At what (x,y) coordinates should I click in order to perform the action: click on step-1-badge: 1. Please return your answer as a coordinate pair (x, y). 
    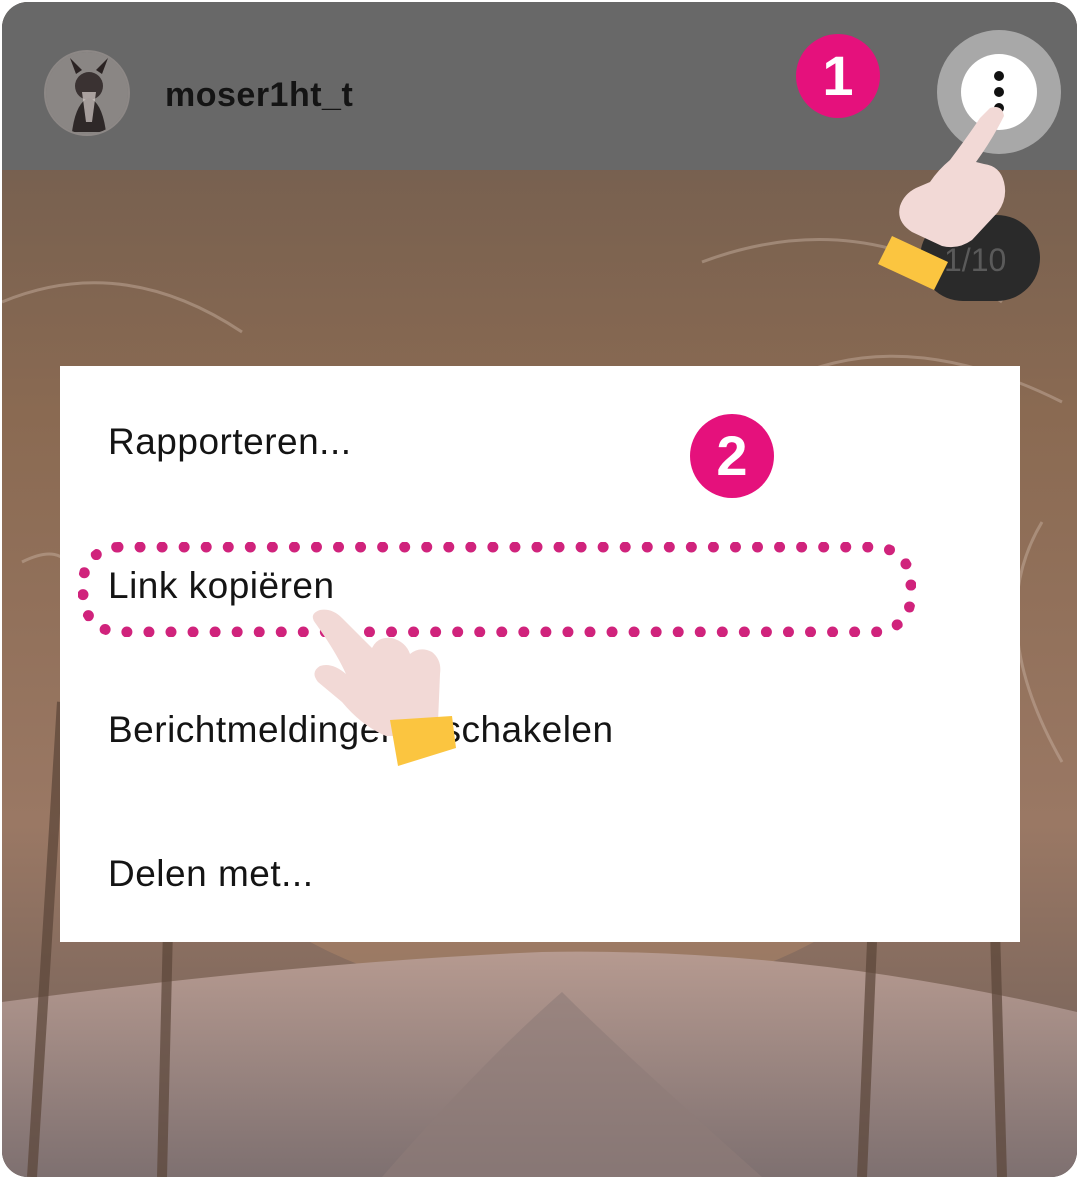
    Looking at the image, I should click on (838, 76).